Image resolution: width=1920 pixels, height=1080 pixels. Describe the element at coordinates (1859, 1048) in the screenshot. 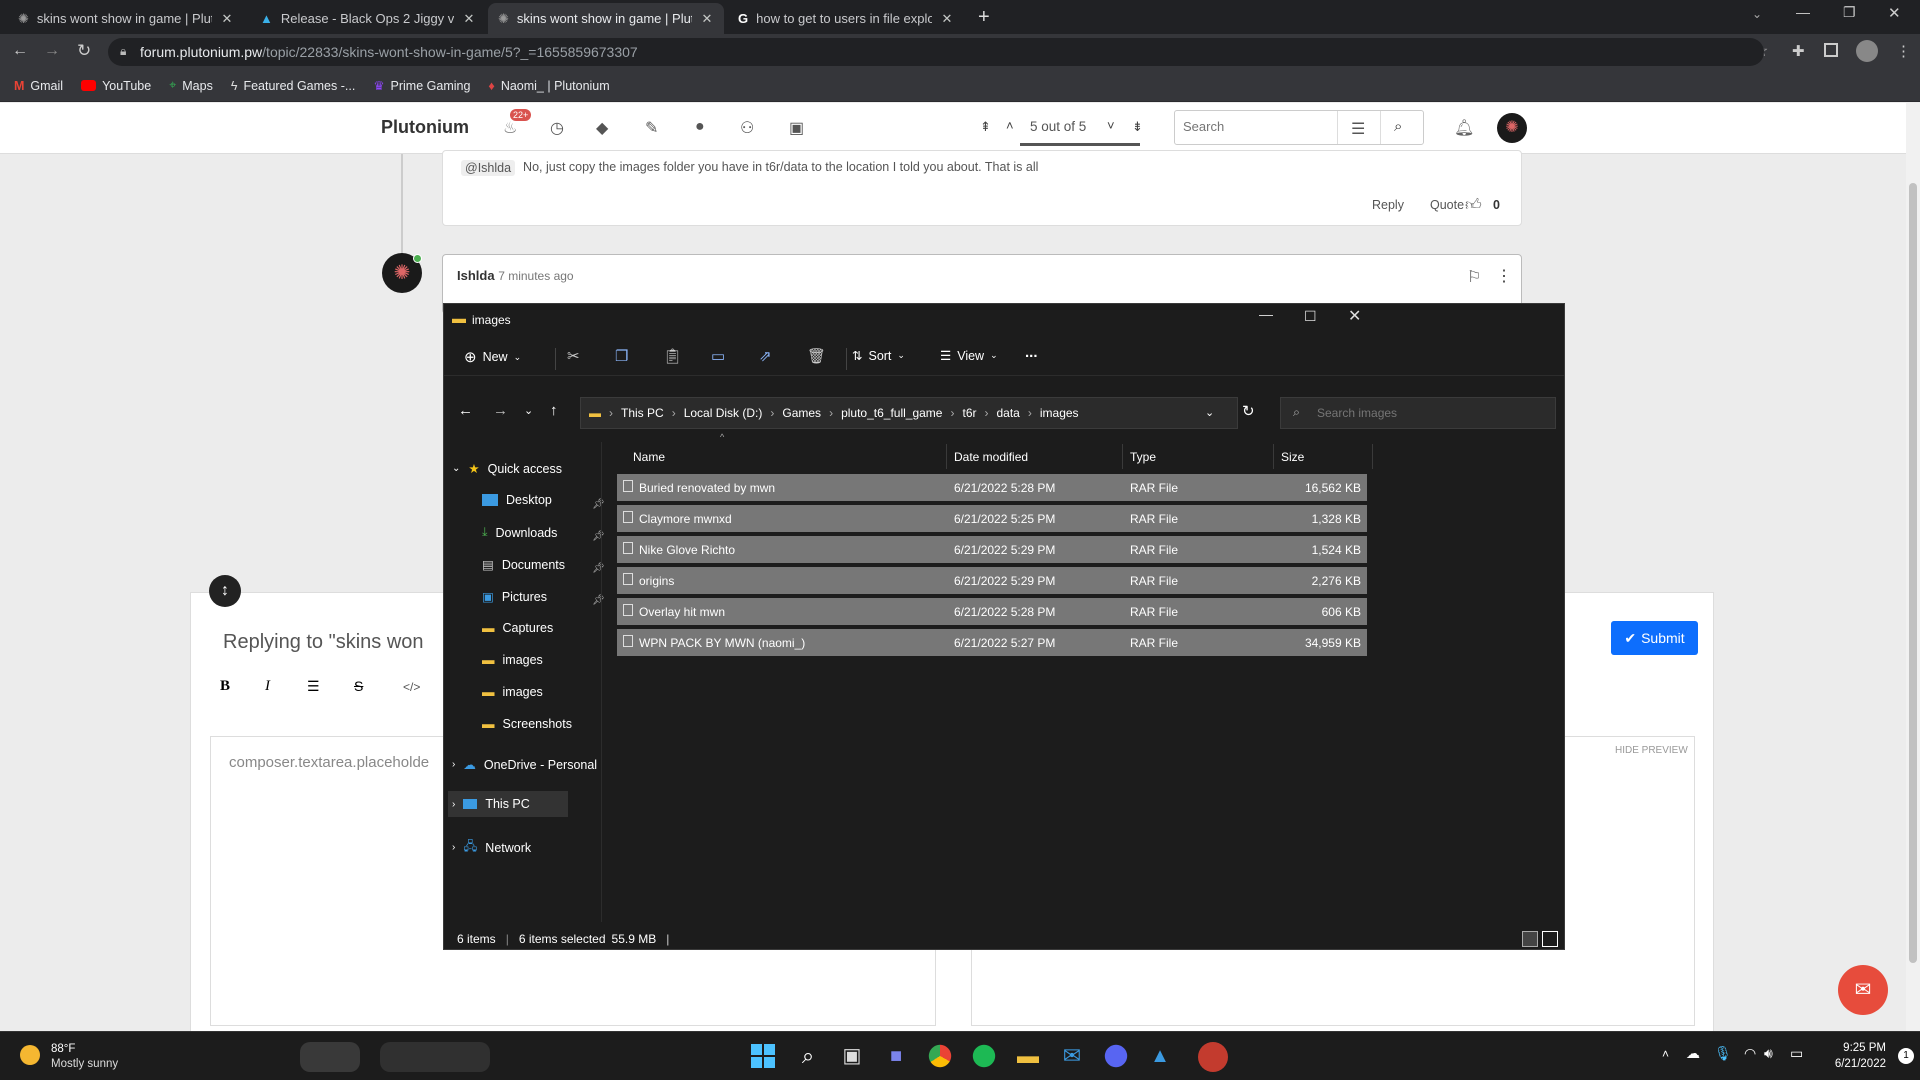

I see `clock-time: 9:25 PM` at that location.